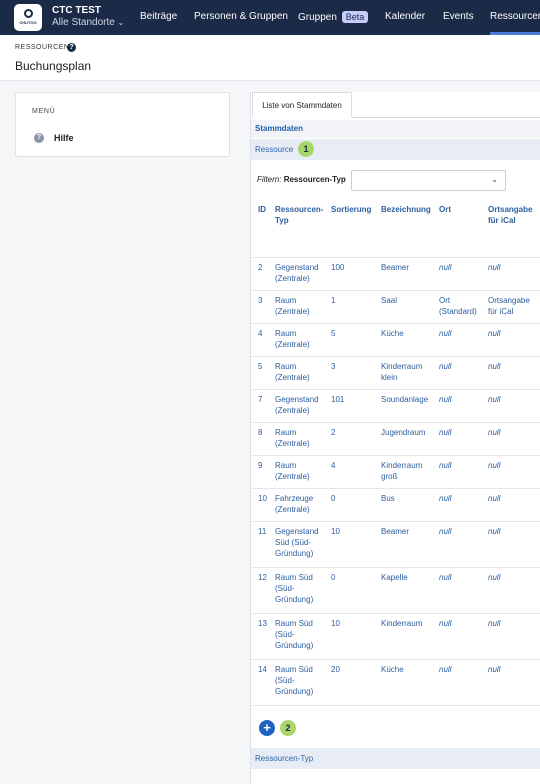  Describe the element at coordinates (355, 17) in the screenshot. I see `beta-badge: Beta` at that location.